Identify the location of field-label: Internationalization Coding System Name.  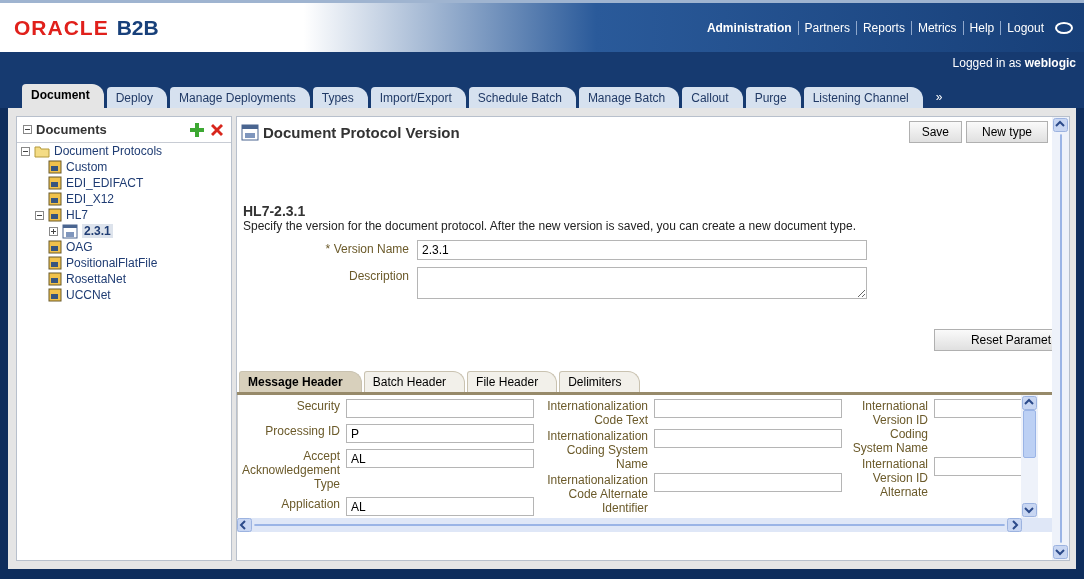
(597, 450).